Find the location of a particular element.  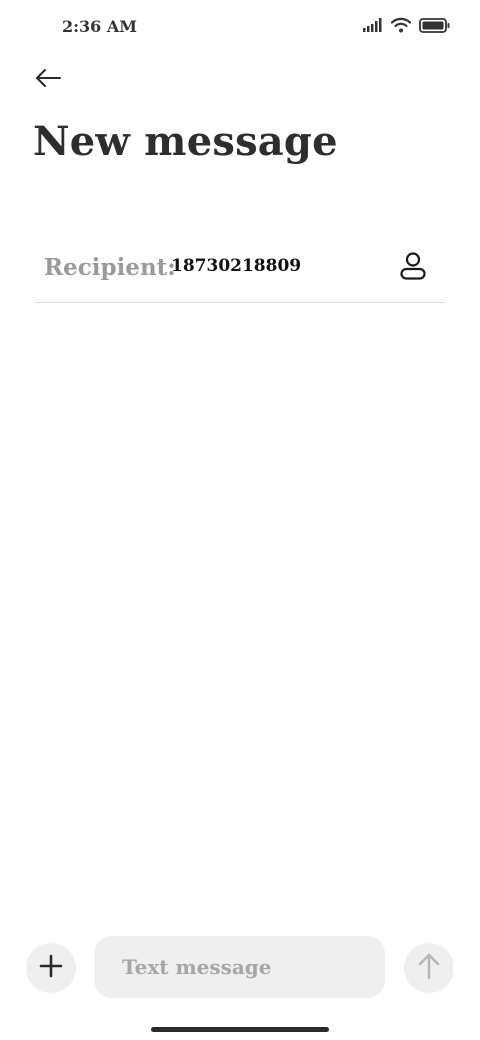

send-button is located at coordinates (429, 968).